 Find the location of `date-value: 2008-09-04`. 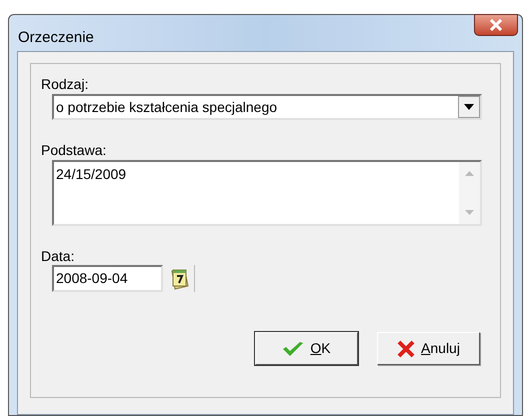

date-value: 2008-09-04 is located at coordinates (91, 278).